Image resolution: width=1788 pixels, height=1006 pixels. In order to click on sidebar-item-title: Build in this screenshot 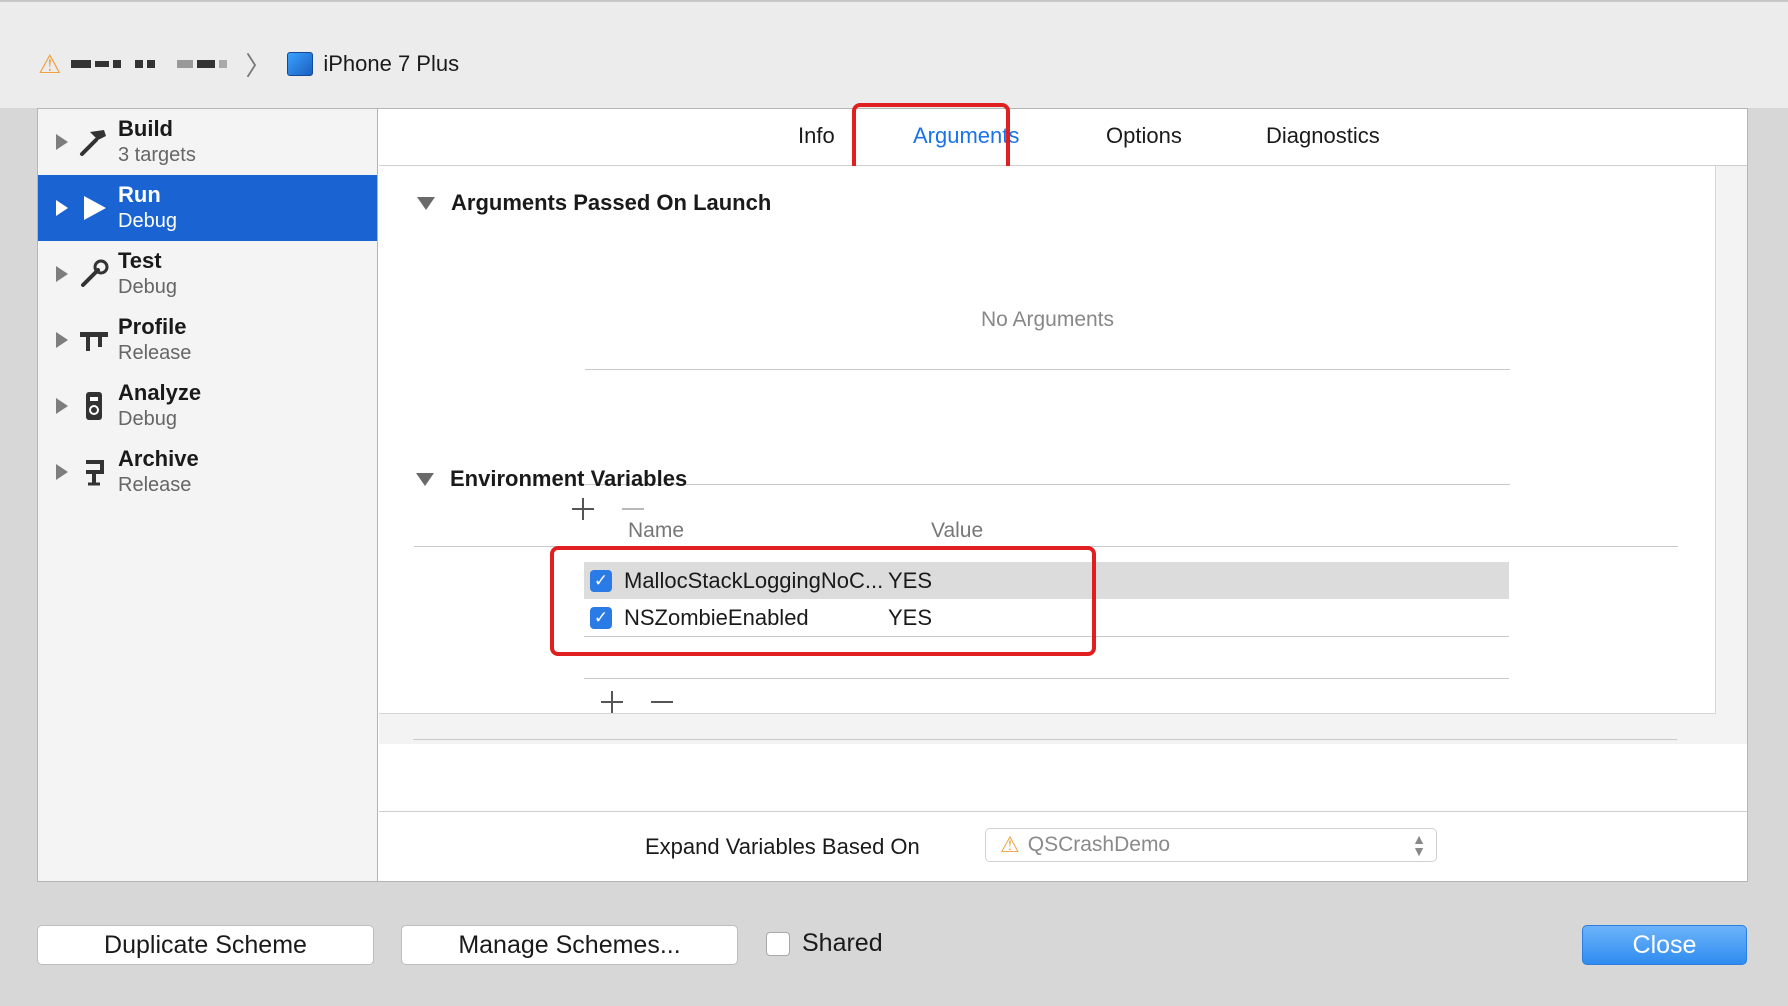, I will do `click(145, 128)`.